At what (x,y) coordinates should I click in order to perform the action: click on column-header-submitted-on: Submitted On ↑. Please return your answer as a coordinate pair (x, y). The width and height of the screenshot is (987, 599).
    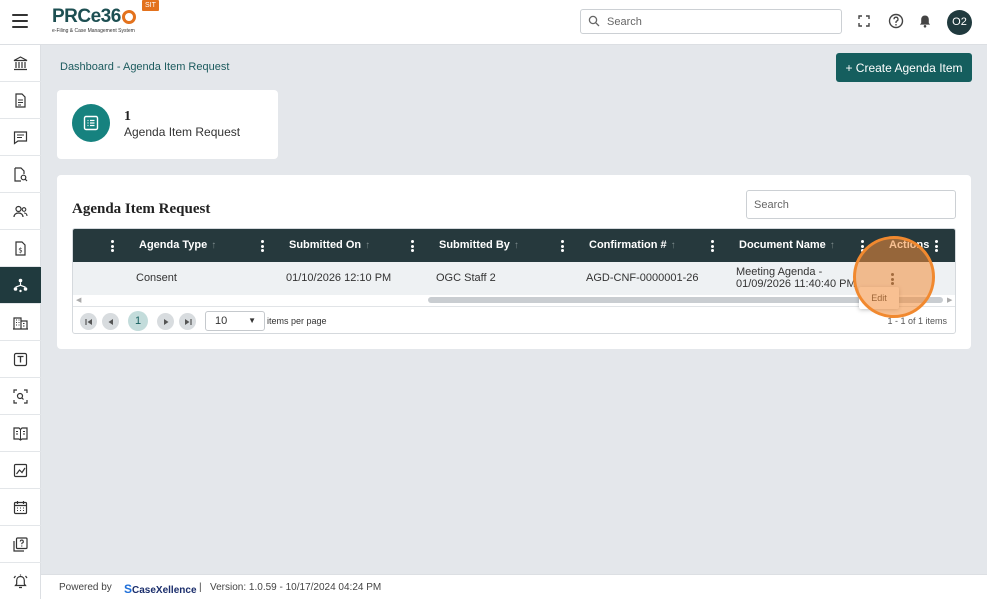
    Looking at the image, I should click on (329, 245).